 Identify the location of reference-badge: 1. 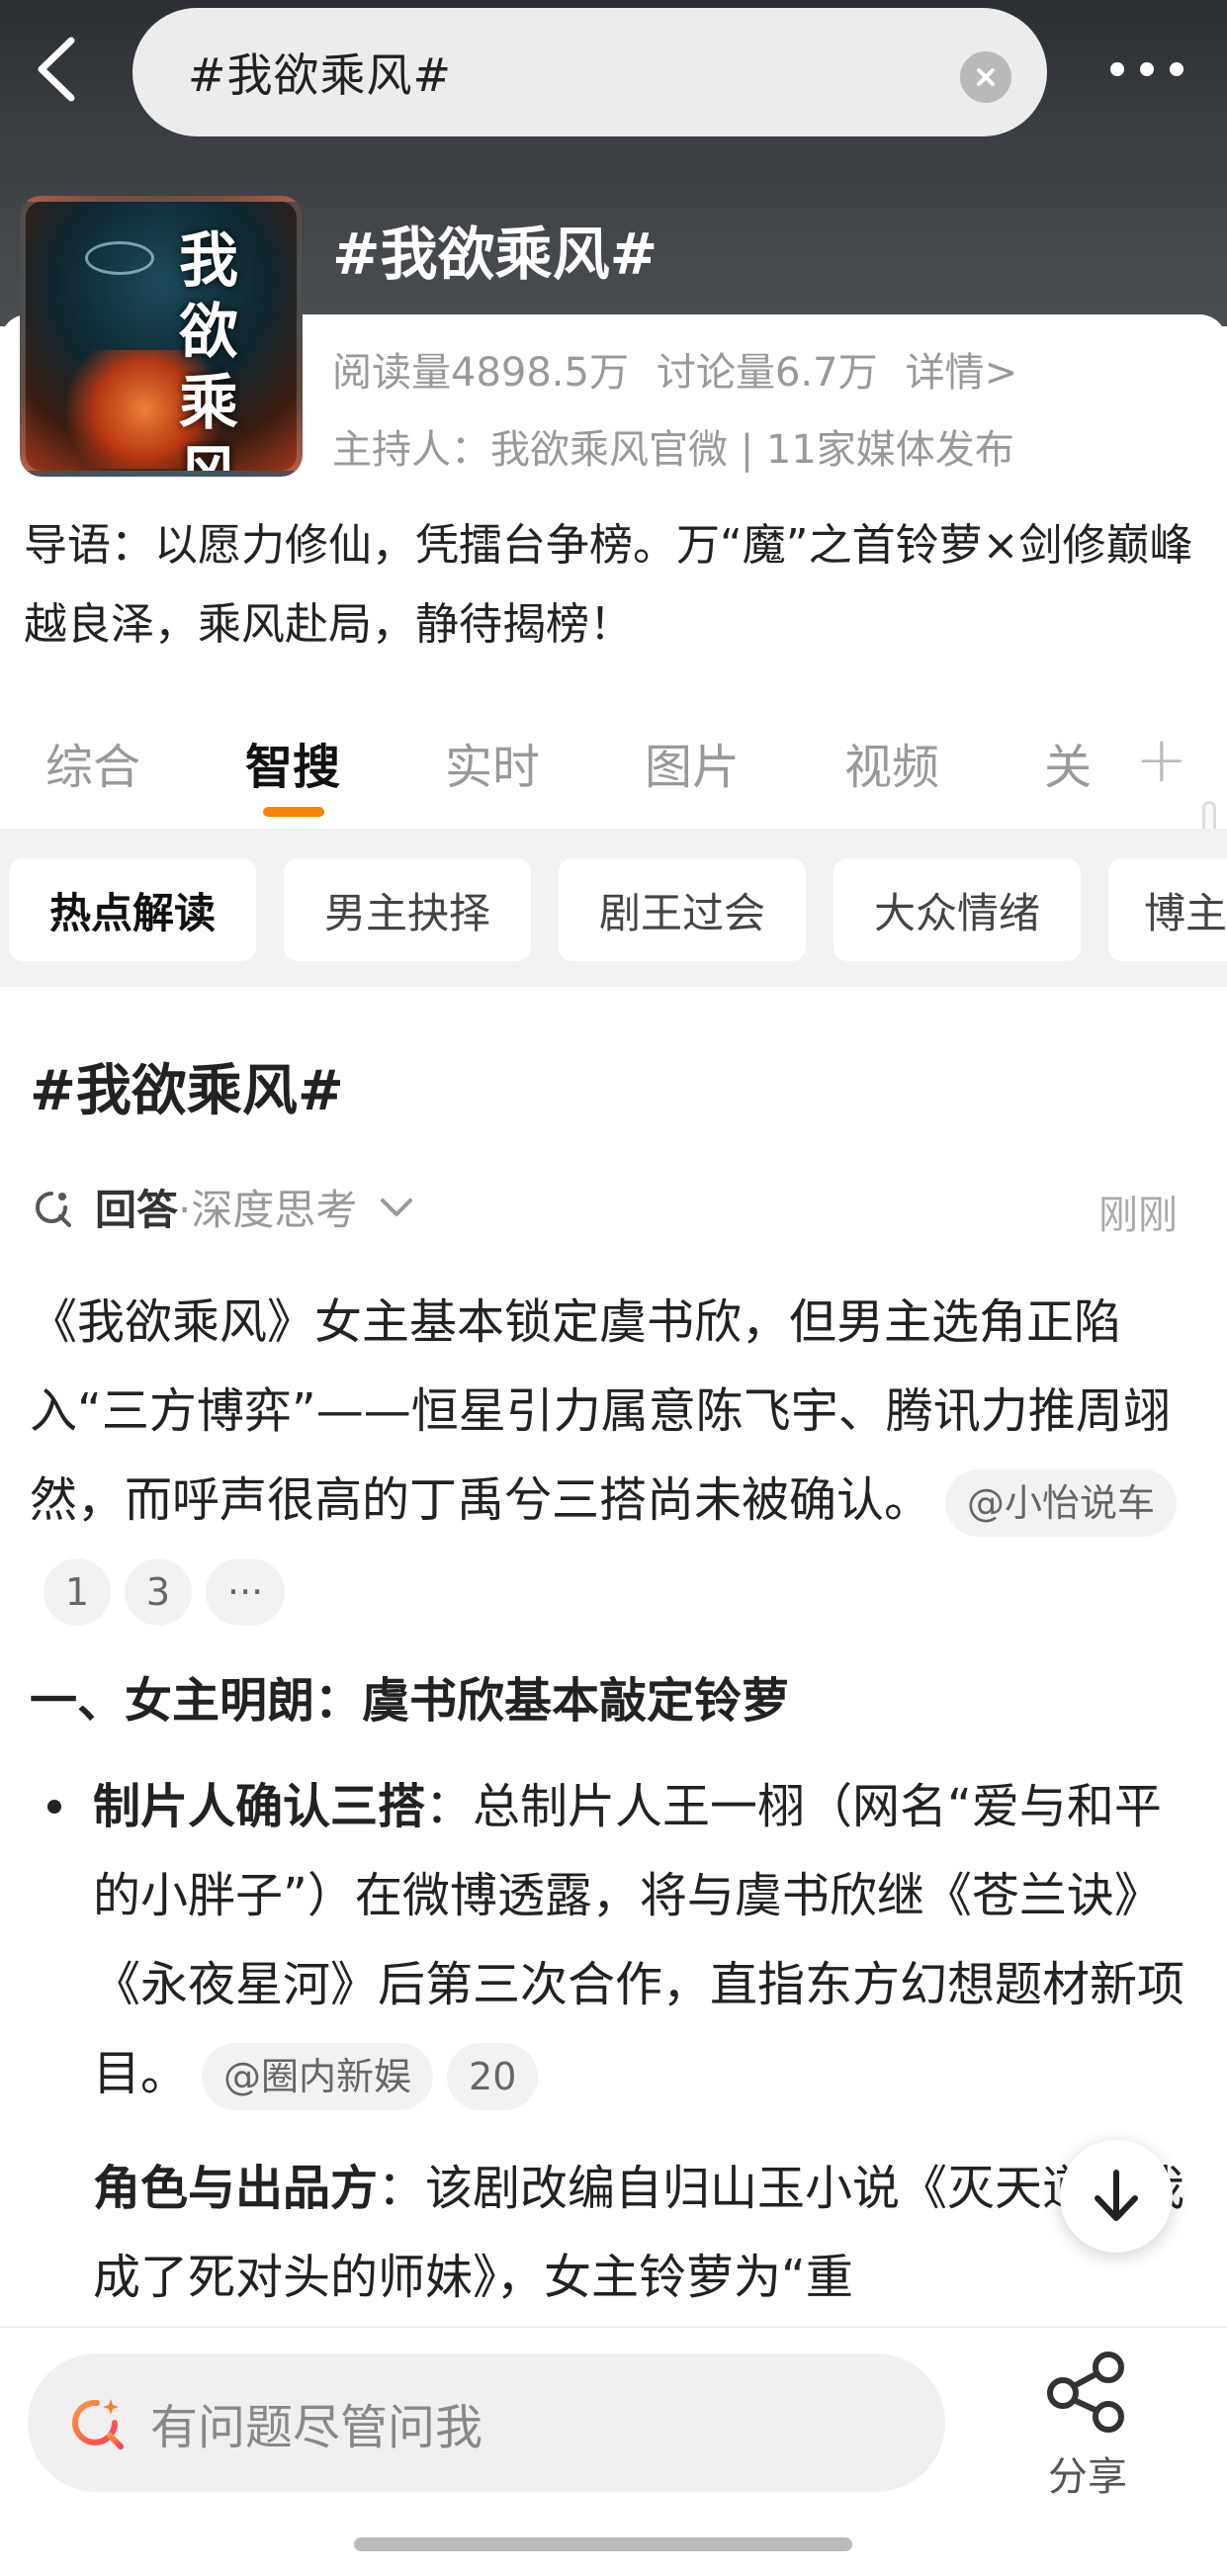
(77, 1592).